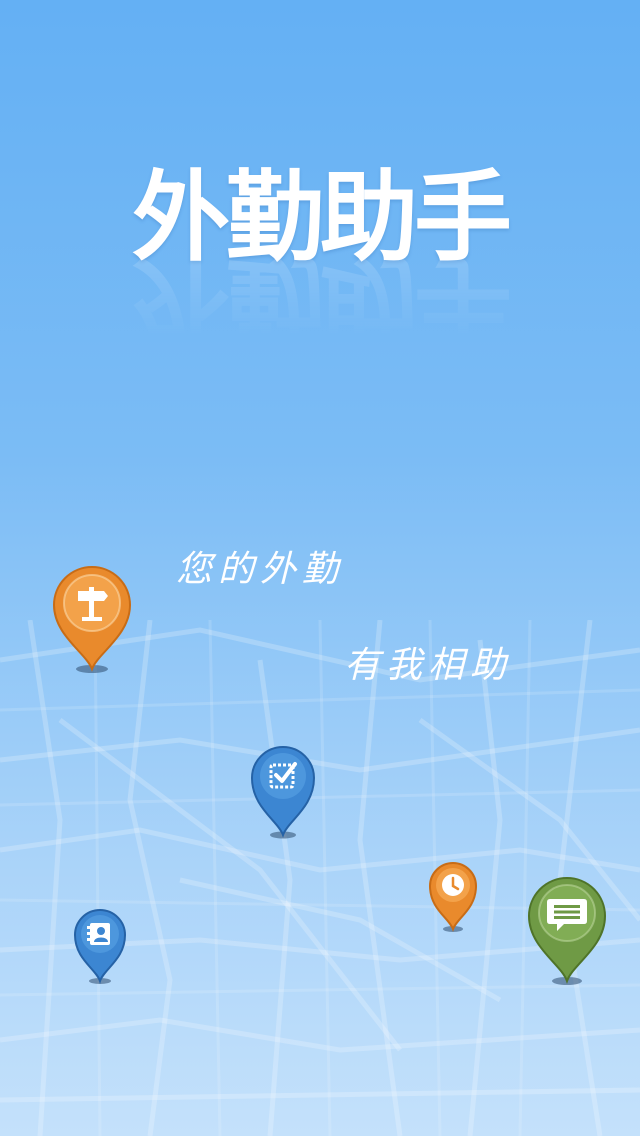 The height and width of the screenshot is (1136, 640). I want to click on contacts-pin, so click(100, 946).